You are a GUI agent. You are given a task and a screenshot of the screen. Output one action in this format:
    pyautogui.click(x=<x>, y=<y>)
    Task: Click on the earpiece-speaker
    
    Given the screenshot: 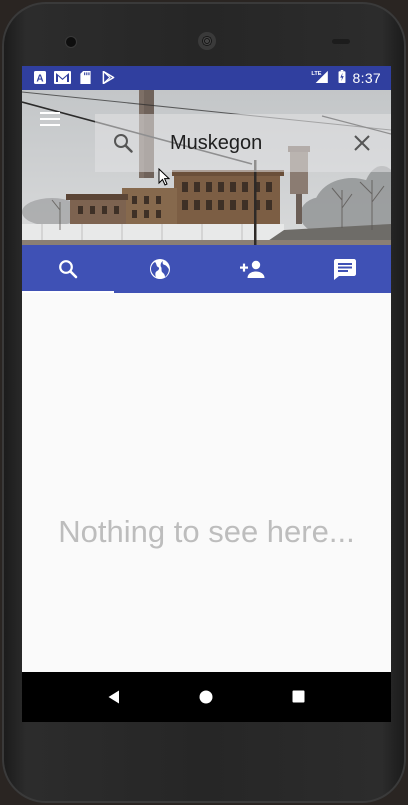 What is the action you would take?
    pyautogui.click(x=207, y=41)
    